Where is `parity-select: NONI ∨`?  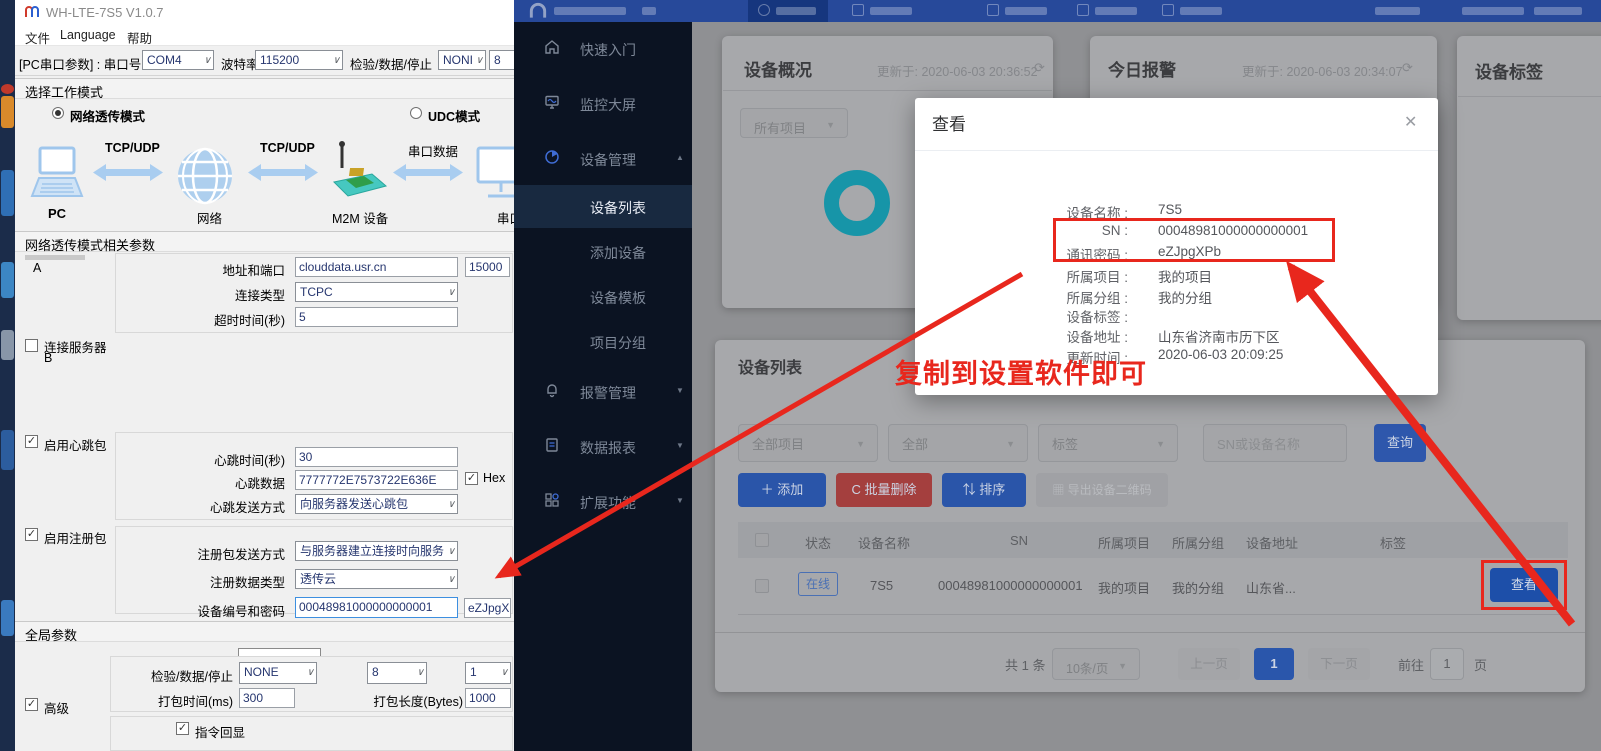 parity-select: NONI ∨ is located at coordinates (462, 60).